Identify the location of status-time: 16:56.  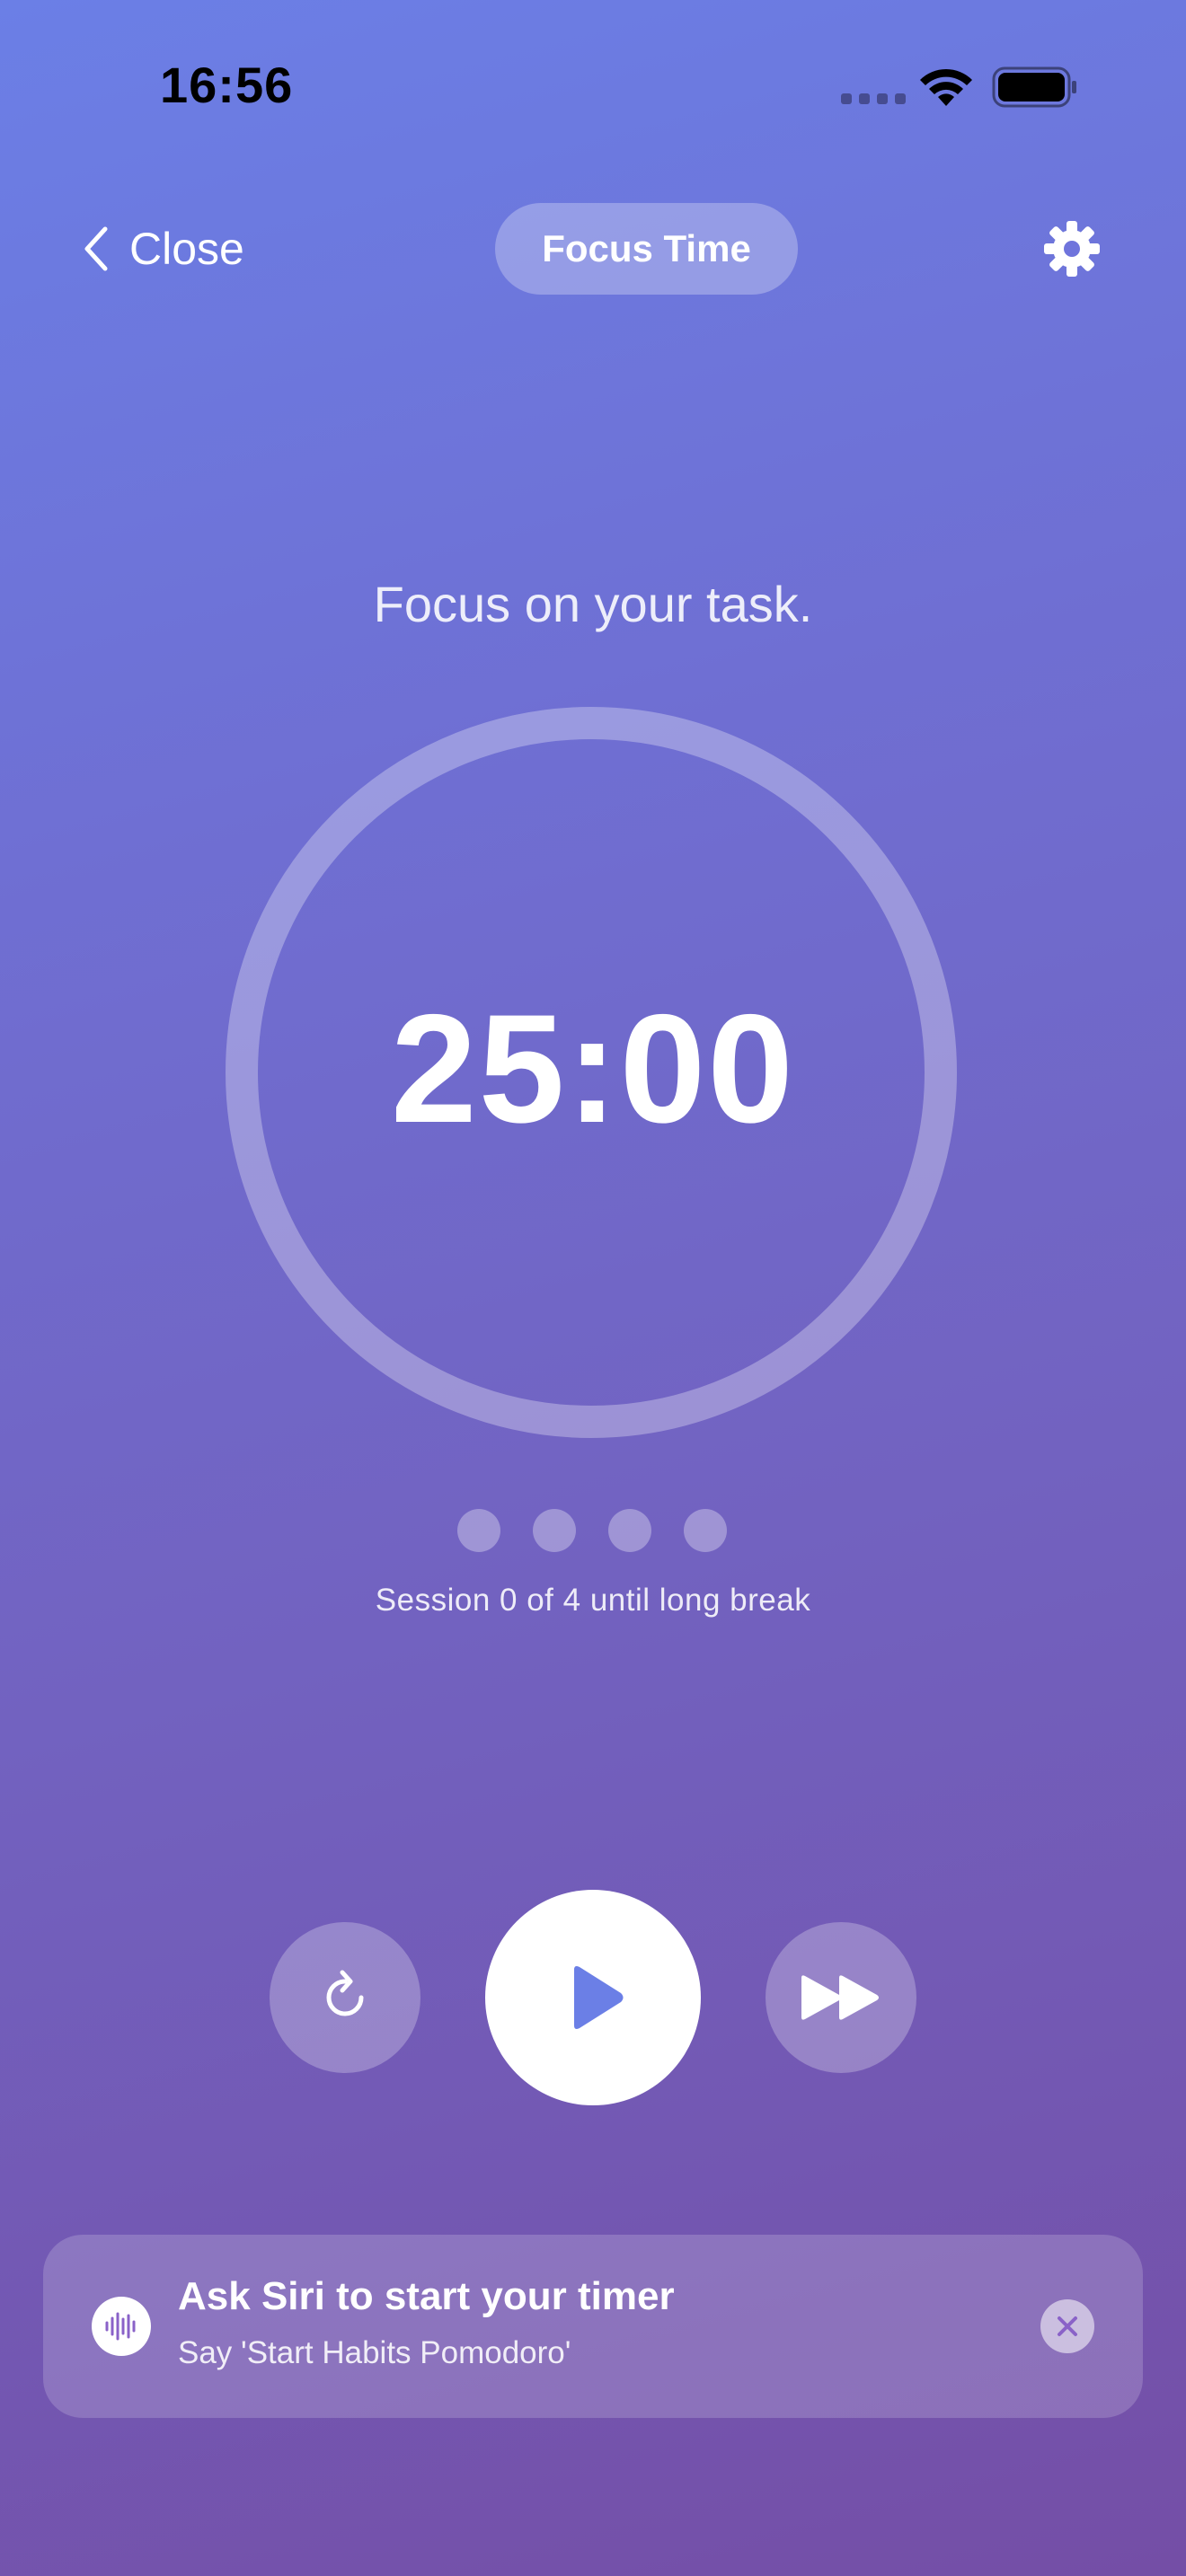
(227, 85).